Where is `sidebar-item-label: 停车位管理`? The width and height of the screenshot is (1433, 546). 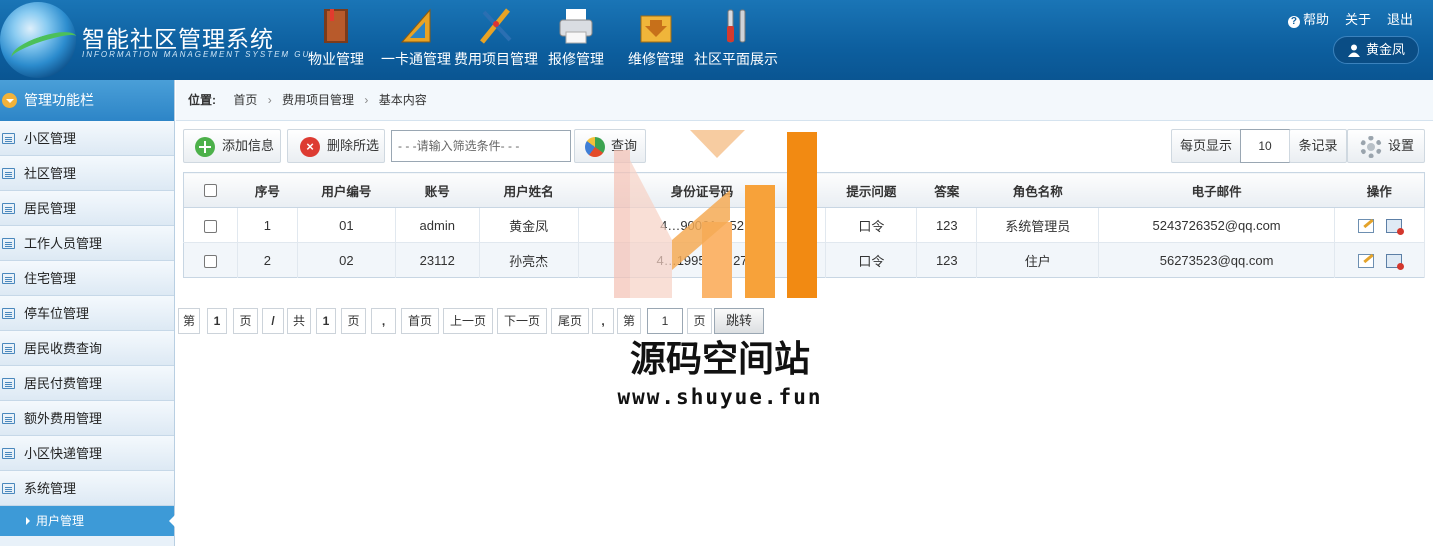 sidebar-item-label: 停车位管理 is located at coordinates (57, 313).